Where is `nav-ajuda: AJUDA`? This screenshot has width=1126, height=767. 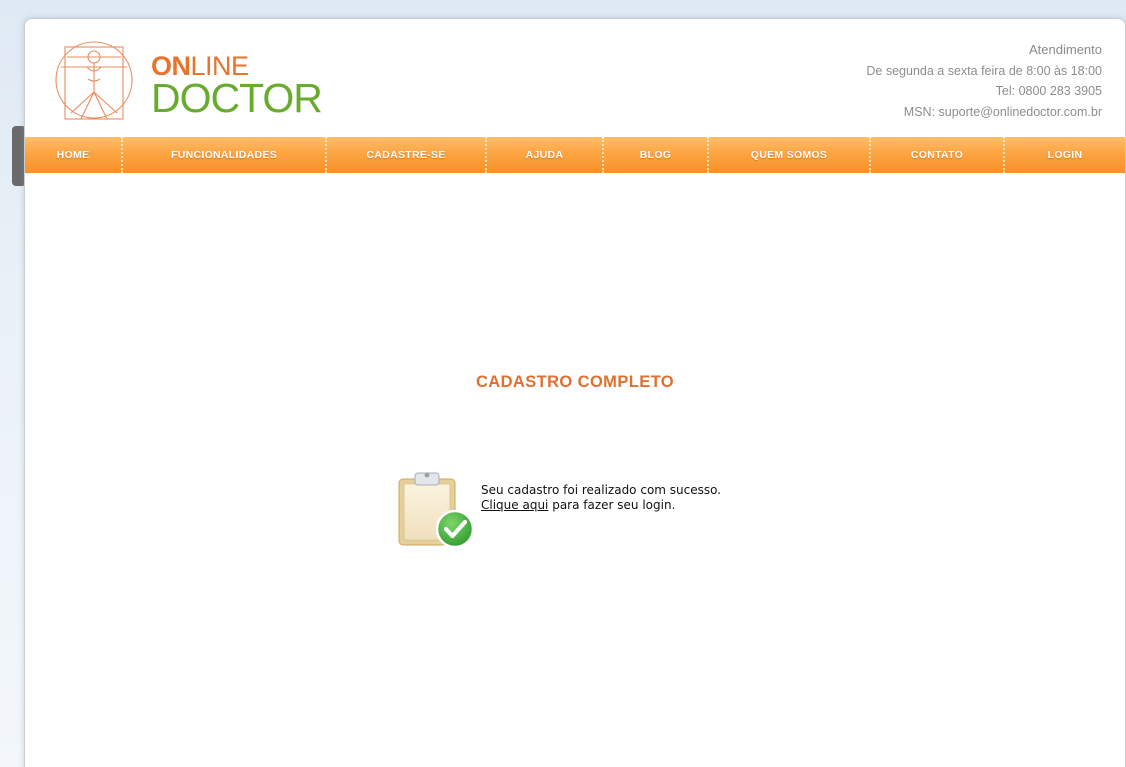
nav-ajuda: AJUDA is located at coordinates (545, 155).